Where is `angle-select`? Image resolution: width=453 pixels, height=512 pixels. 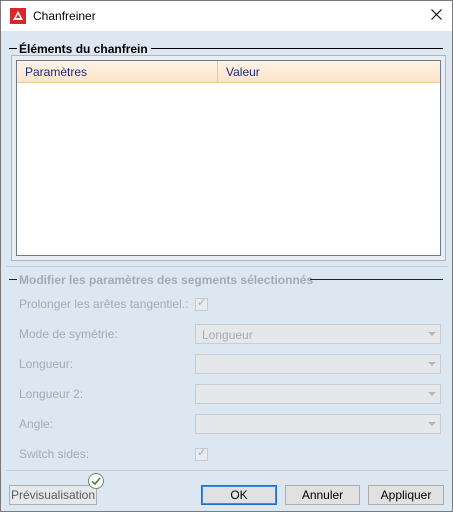 angle-select is located at coordinates (318, 424).